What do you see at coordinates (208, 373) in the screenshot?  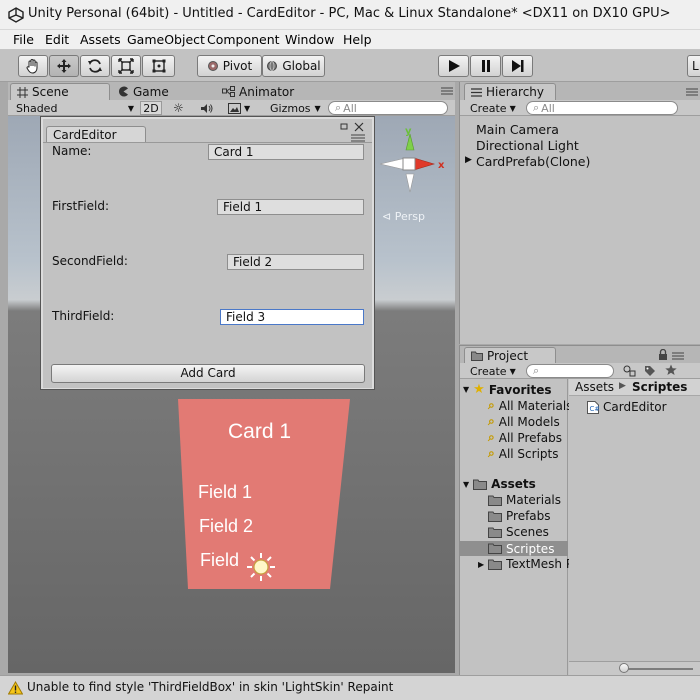 I see `add-card-button: Add Card` at bounding box center [208, 373].